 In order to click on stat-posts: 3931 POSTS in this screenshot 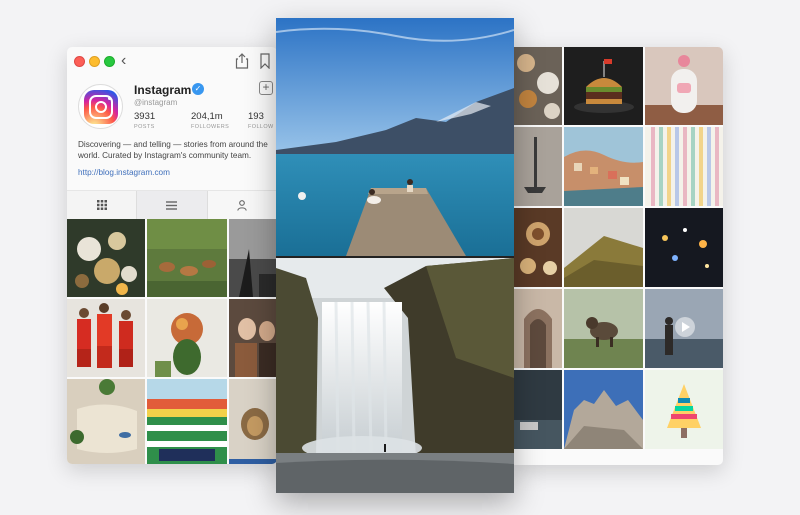, I will do `click(144, 120)`.